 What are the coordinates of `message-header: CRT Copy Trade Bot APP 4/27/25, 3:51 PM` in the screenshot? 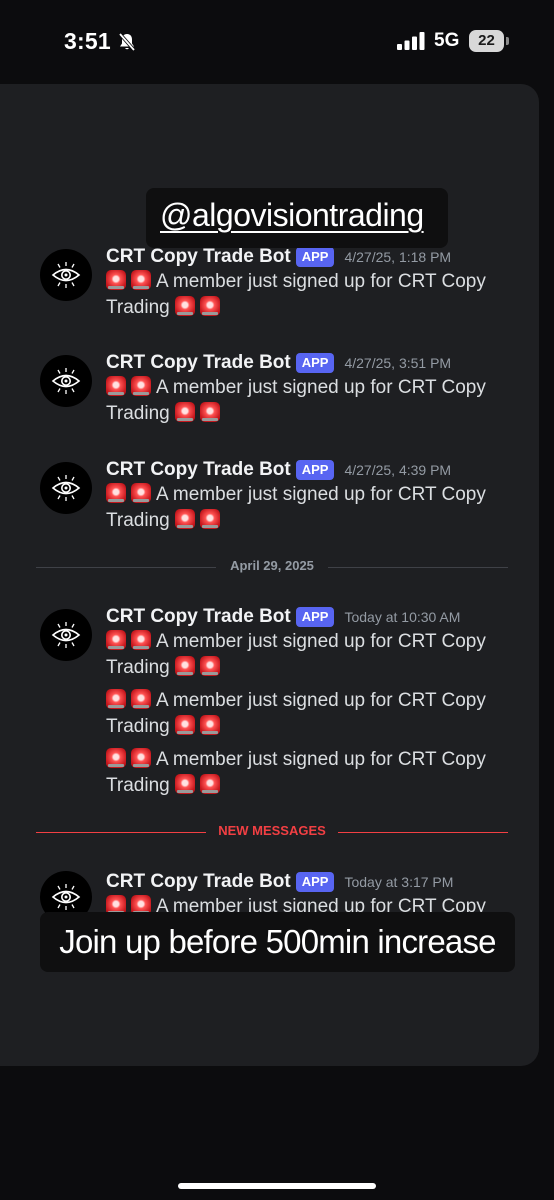 It's located at (278, 364).